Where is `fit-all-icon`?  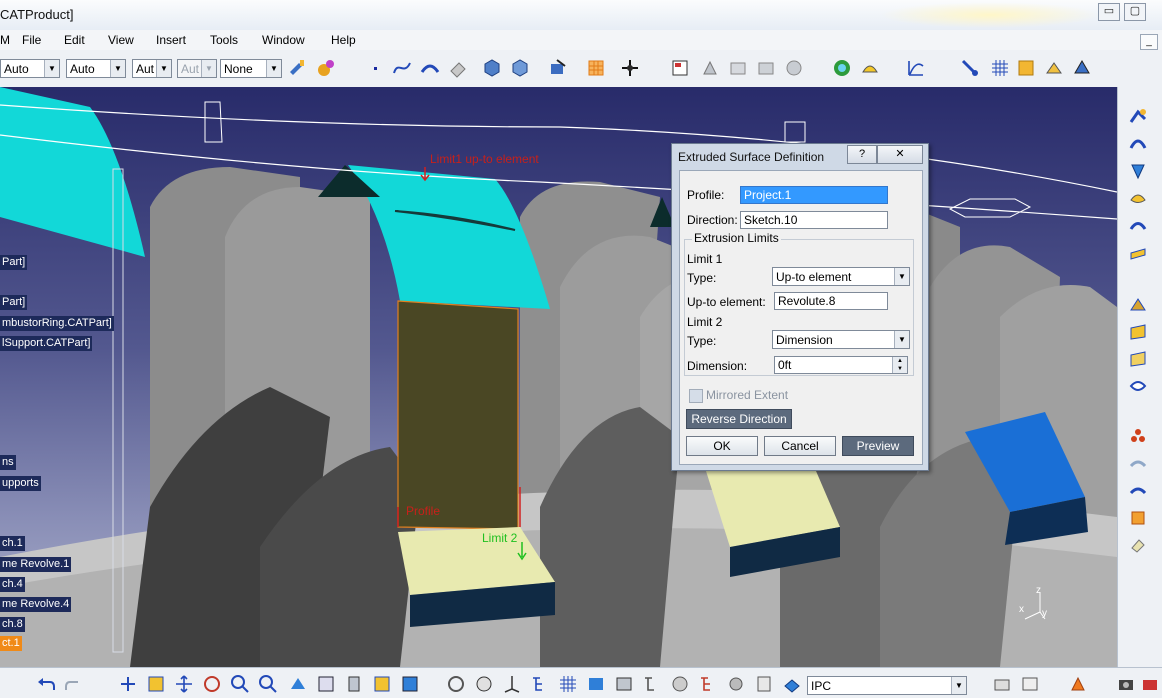 fit-all-icon is located at coordinates (156, 684).